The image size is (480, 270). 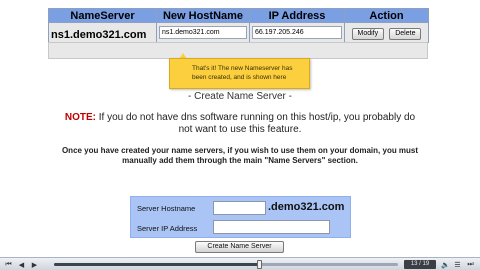 I want to click on table-footer-bar, so click(x=238, y=50).